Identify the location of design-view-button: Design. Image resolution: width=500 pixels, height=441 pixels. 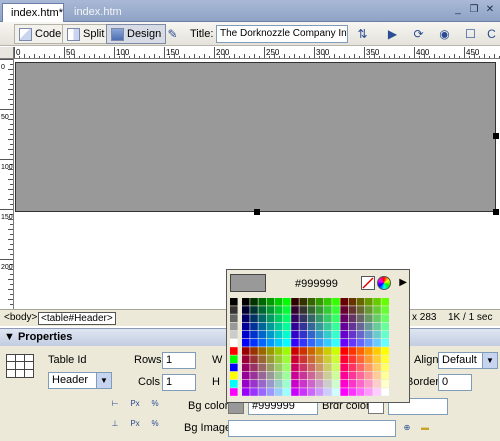
(136, 34).